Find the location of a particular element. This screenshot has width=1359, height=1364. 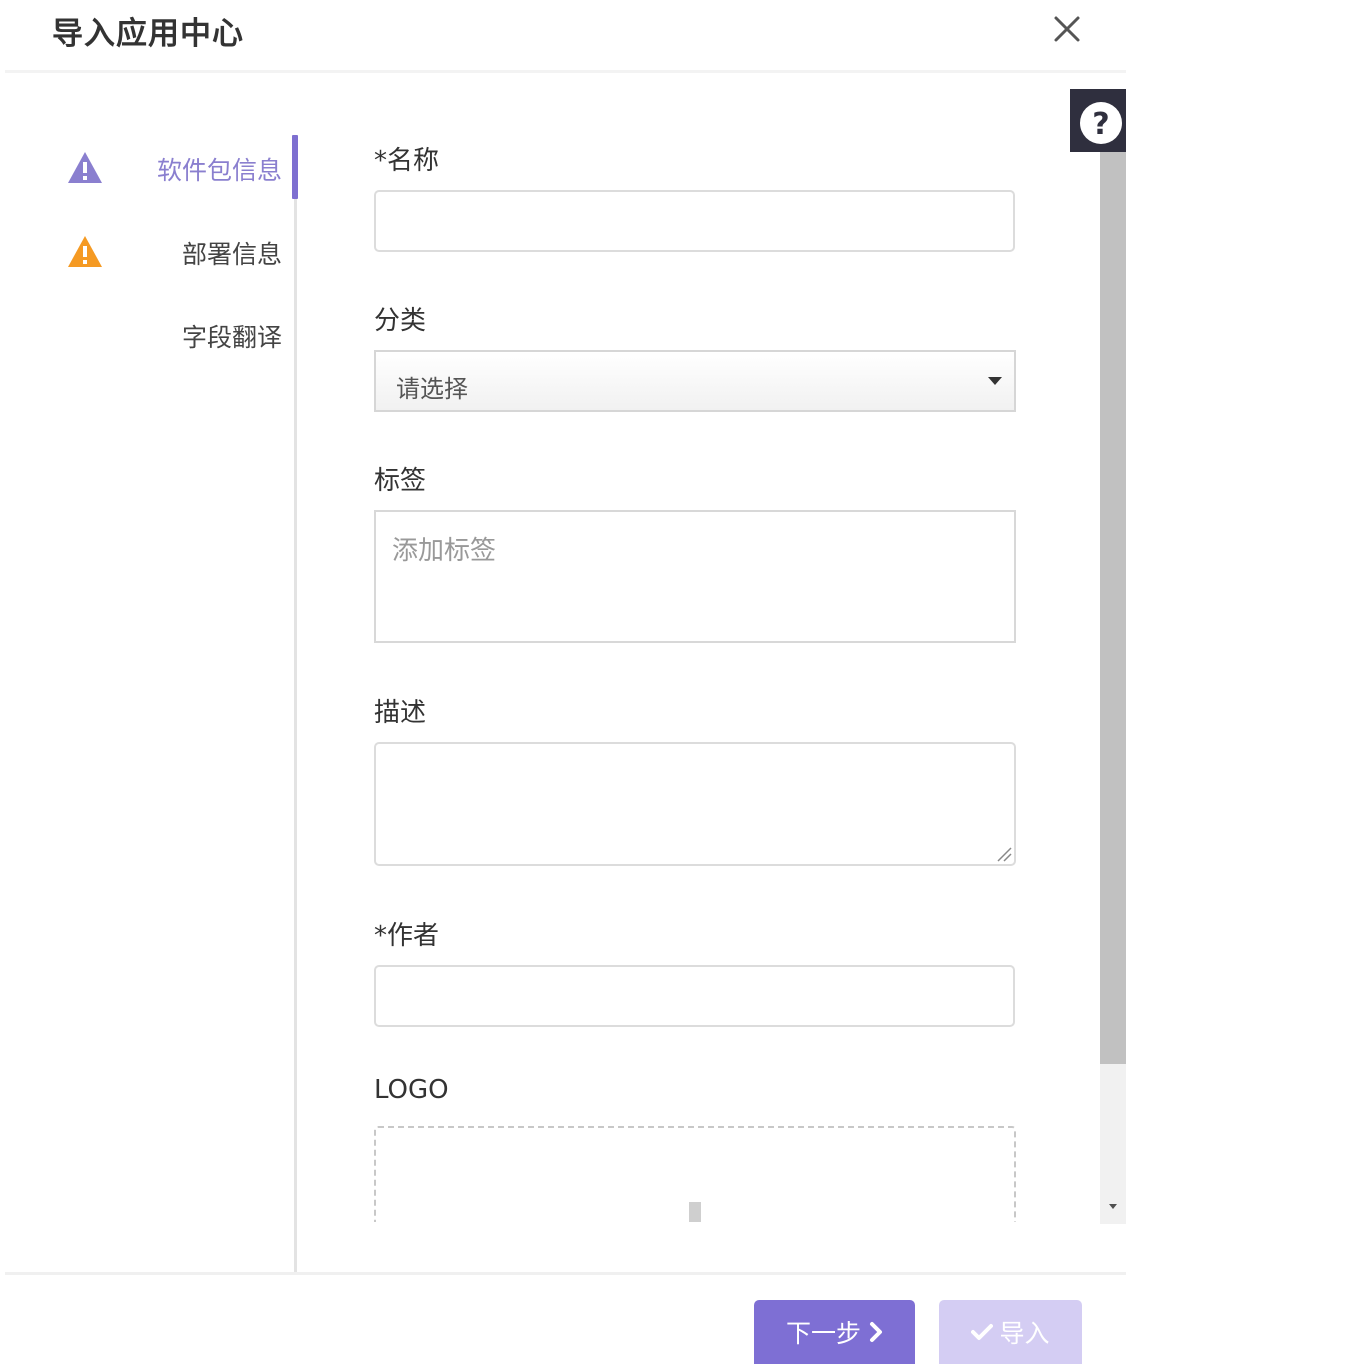

import-label: 导入 is located at coordinates (1024, 1333).